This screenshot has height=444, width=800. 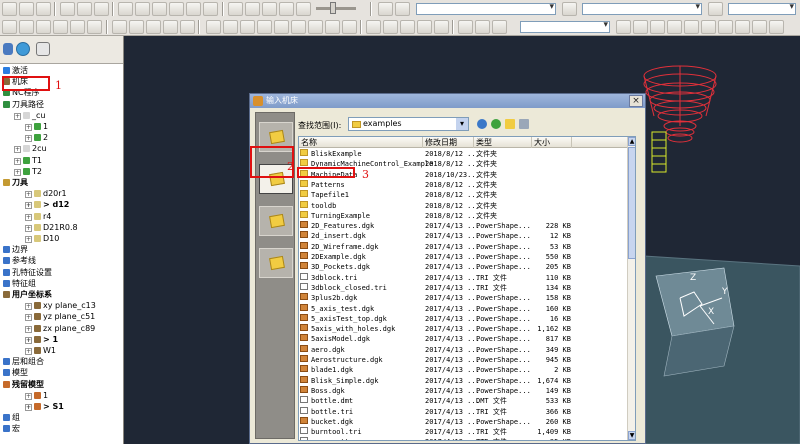 I want to click on place-documents, so click(x=276, y=221).